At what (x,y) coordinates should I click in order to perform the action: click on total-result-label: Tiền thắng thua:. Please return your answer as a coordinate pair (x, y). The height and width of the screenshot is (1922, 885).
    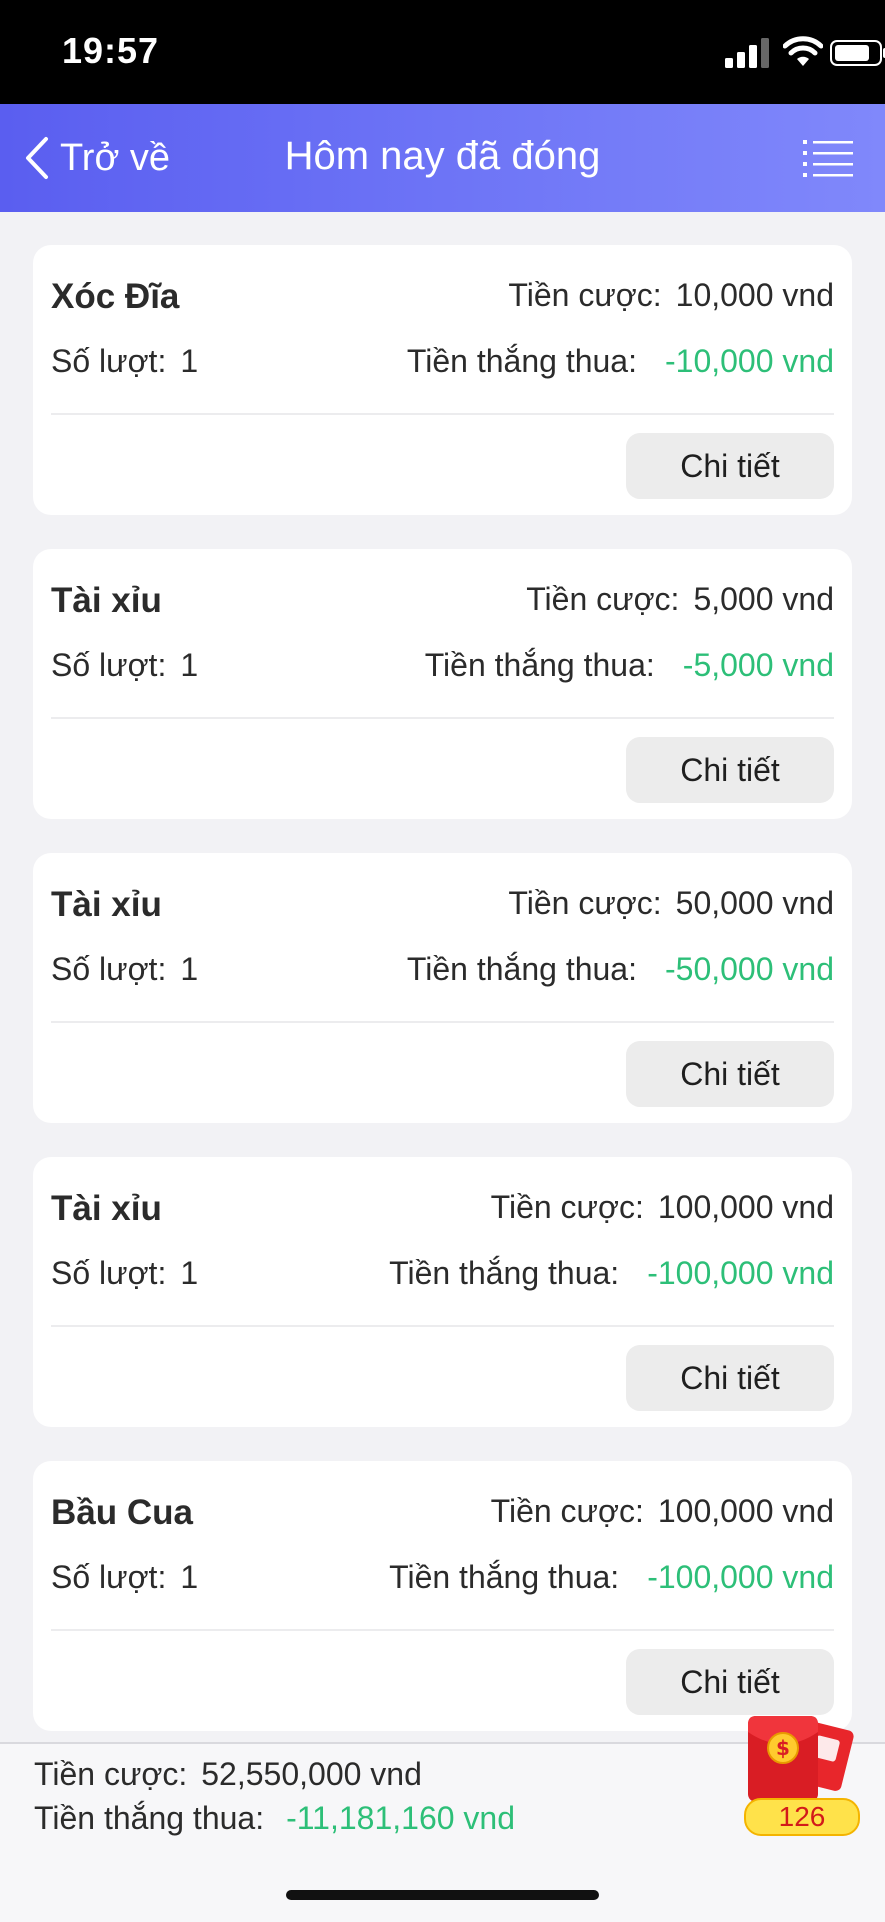
    Looking at the image, I should click on (149, 1818).